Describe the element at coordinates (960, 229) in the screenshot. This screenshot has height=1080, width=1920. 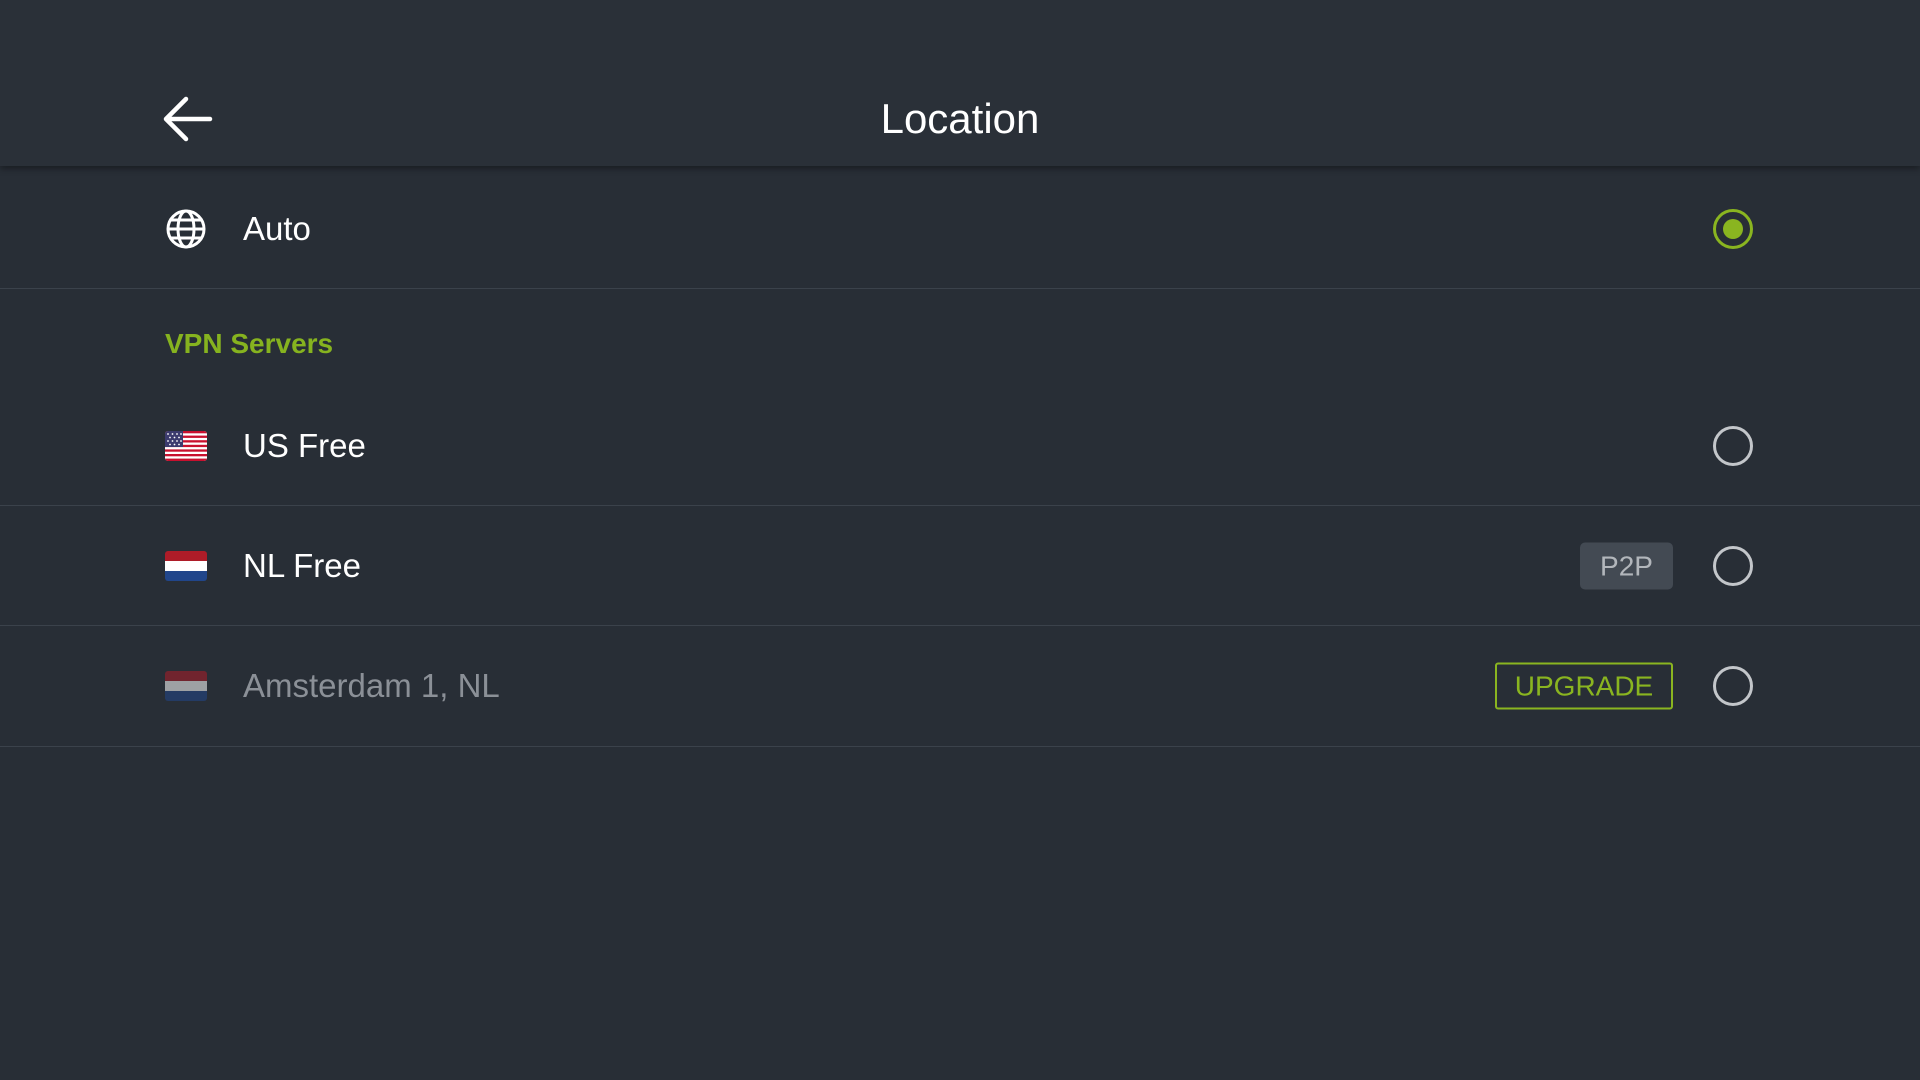
I see `location-option-auto: Auto` at that location.